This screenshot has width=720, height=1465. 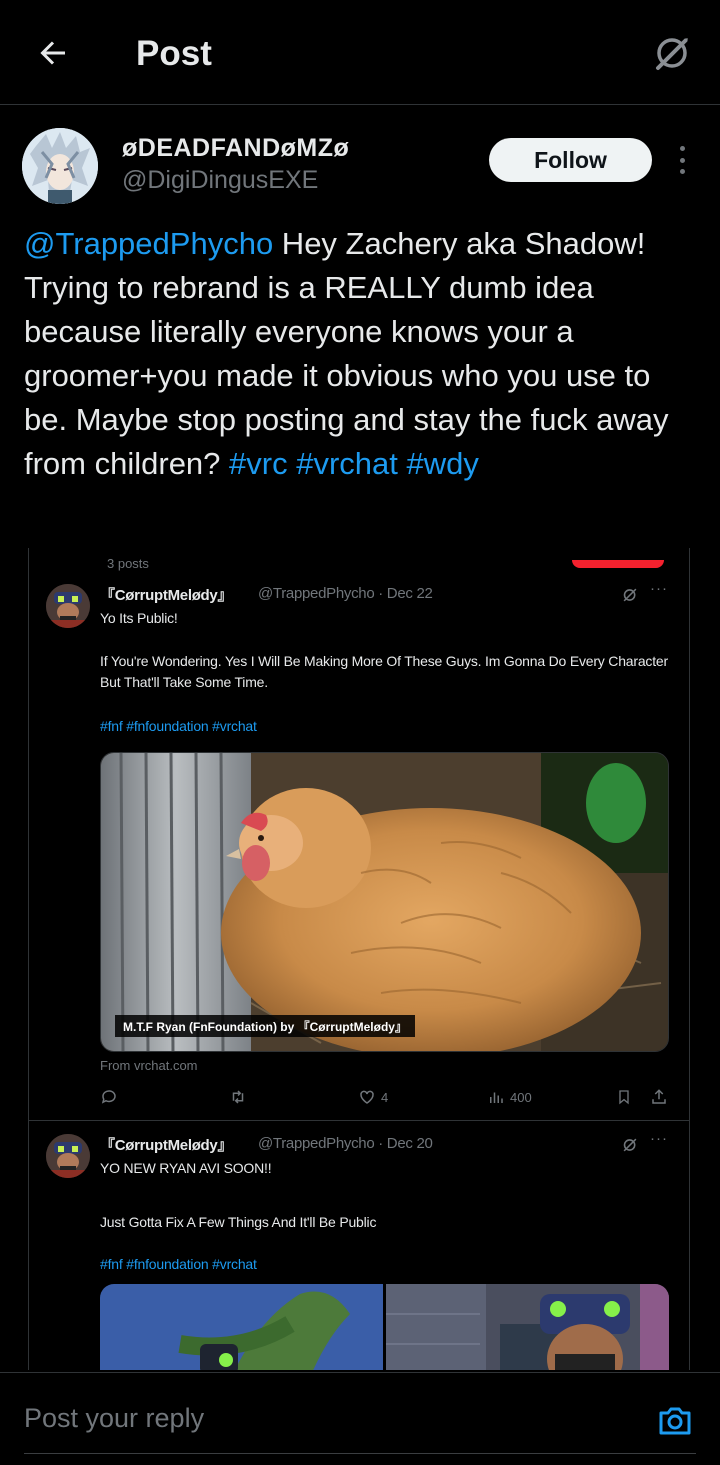 What do you see at coordinates (682, 148) in the screenshot?
I see `more-vertical-icon` at bounding box center [682, 148].